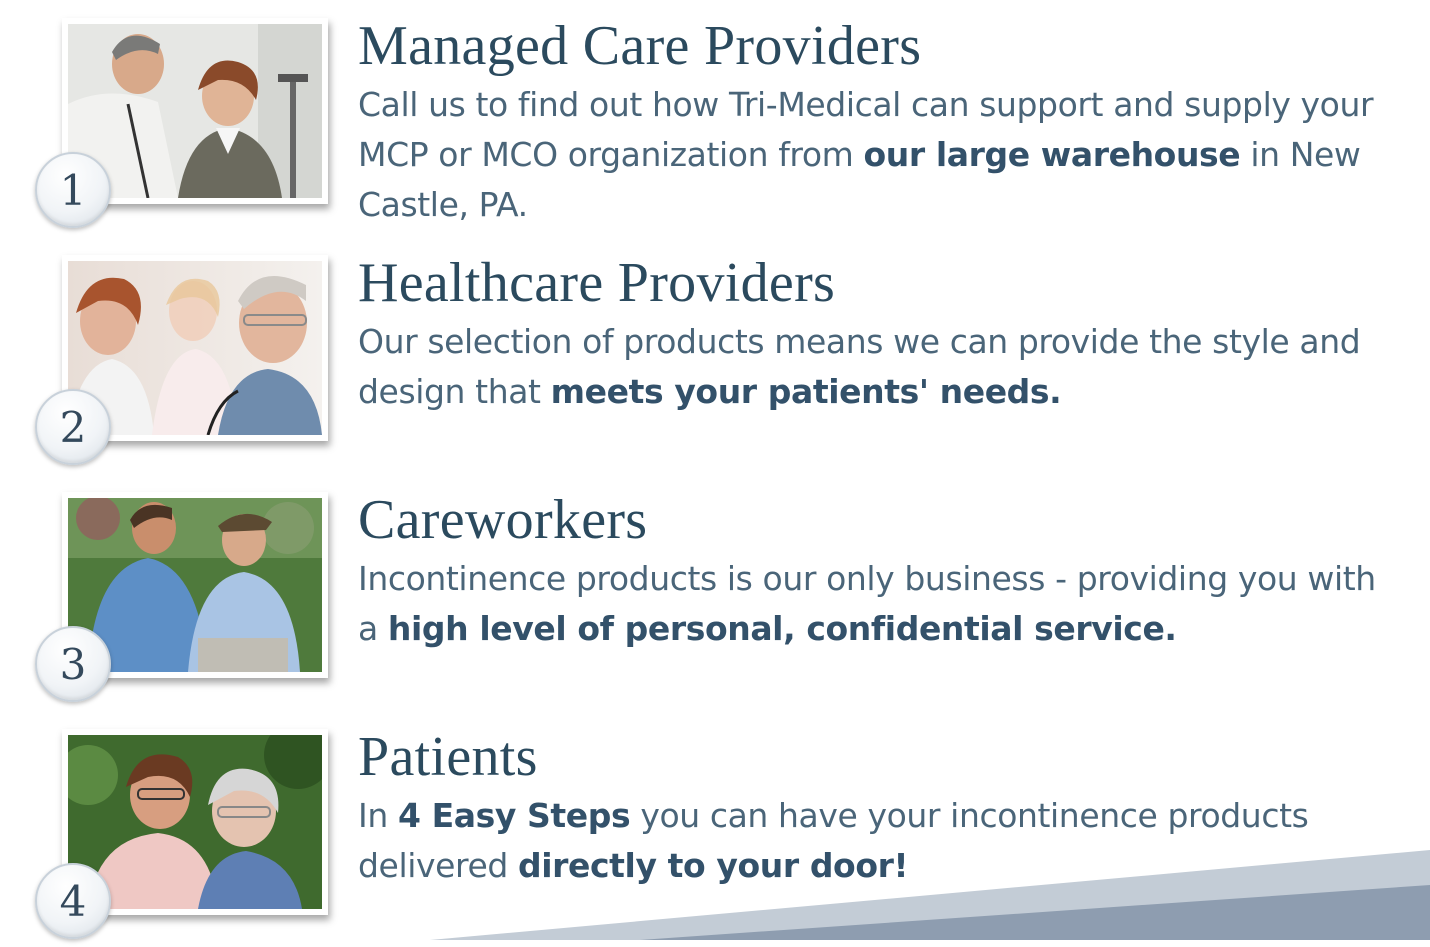 Image resolution: width=1430 pixels, height=947 pixels. What do you see at coordinates (503, 520) in the screenshot?
I see `card-title: Careworkers` at bounding box center [503, 520].